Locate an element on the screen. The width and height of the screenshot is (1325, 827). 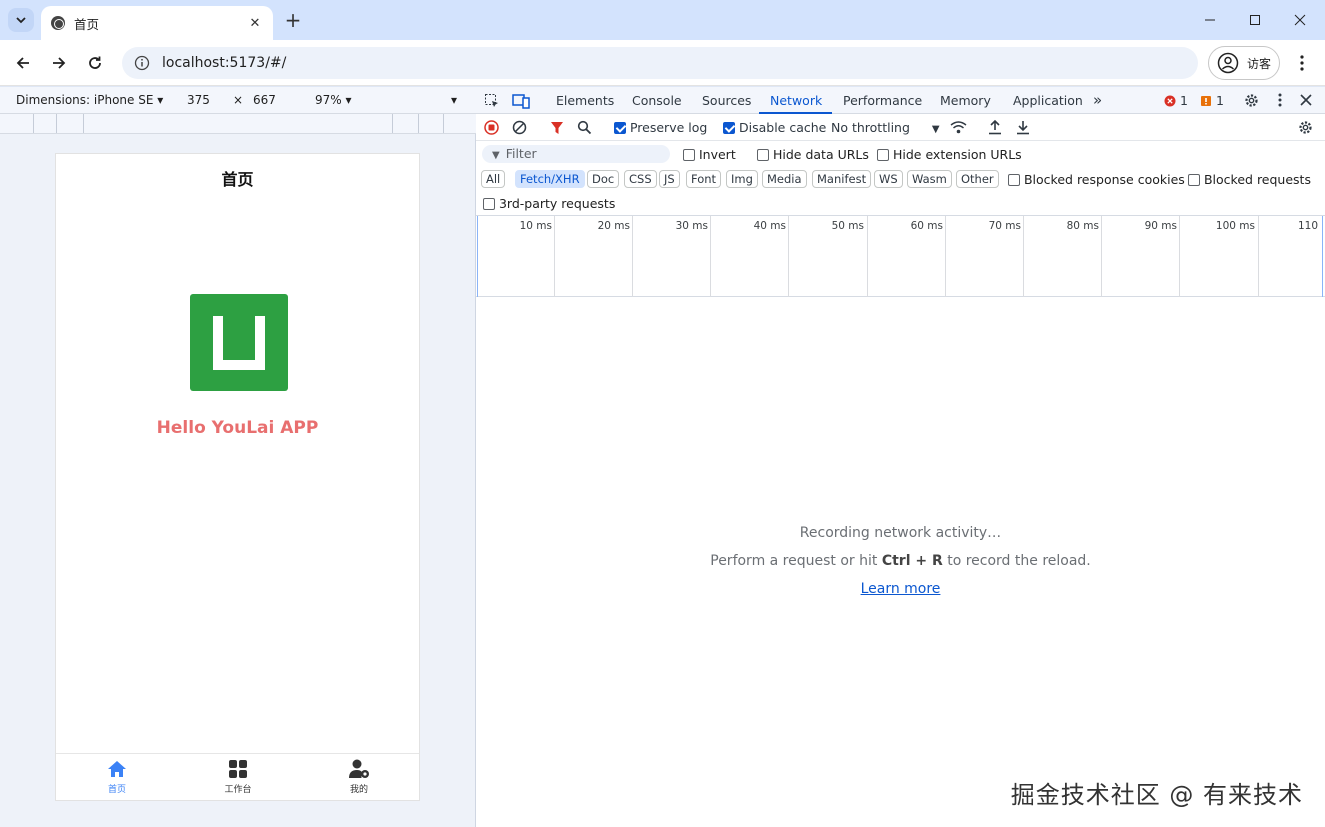
timeline-tick: 70 ms is located at coordinates (1004, 226).